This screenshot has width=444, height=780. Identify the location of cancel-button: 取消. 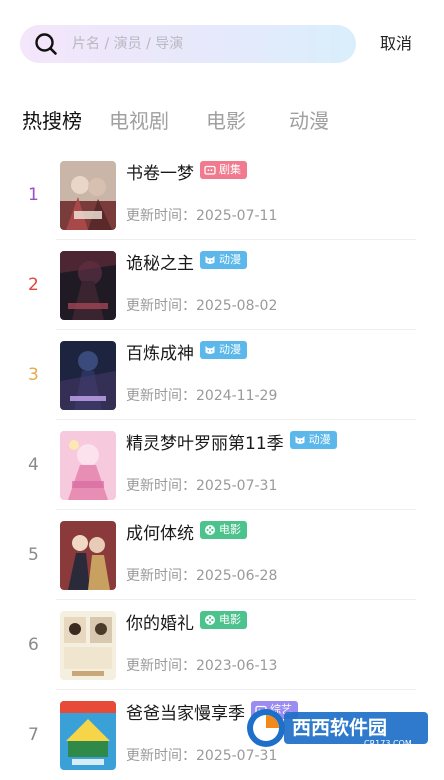
(396, 44).